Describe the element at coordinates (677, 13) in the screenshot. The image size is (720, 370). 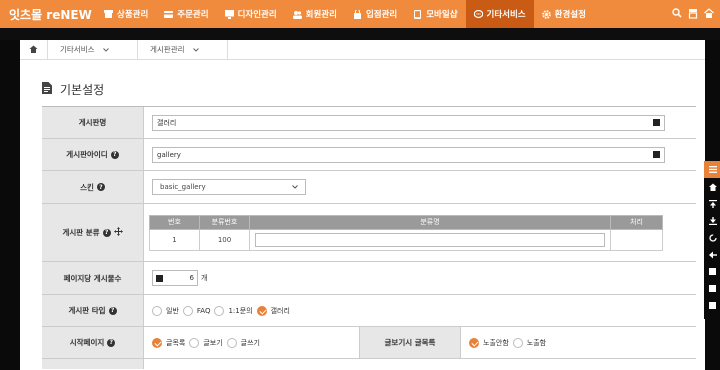
I see `search-icon` at that location.